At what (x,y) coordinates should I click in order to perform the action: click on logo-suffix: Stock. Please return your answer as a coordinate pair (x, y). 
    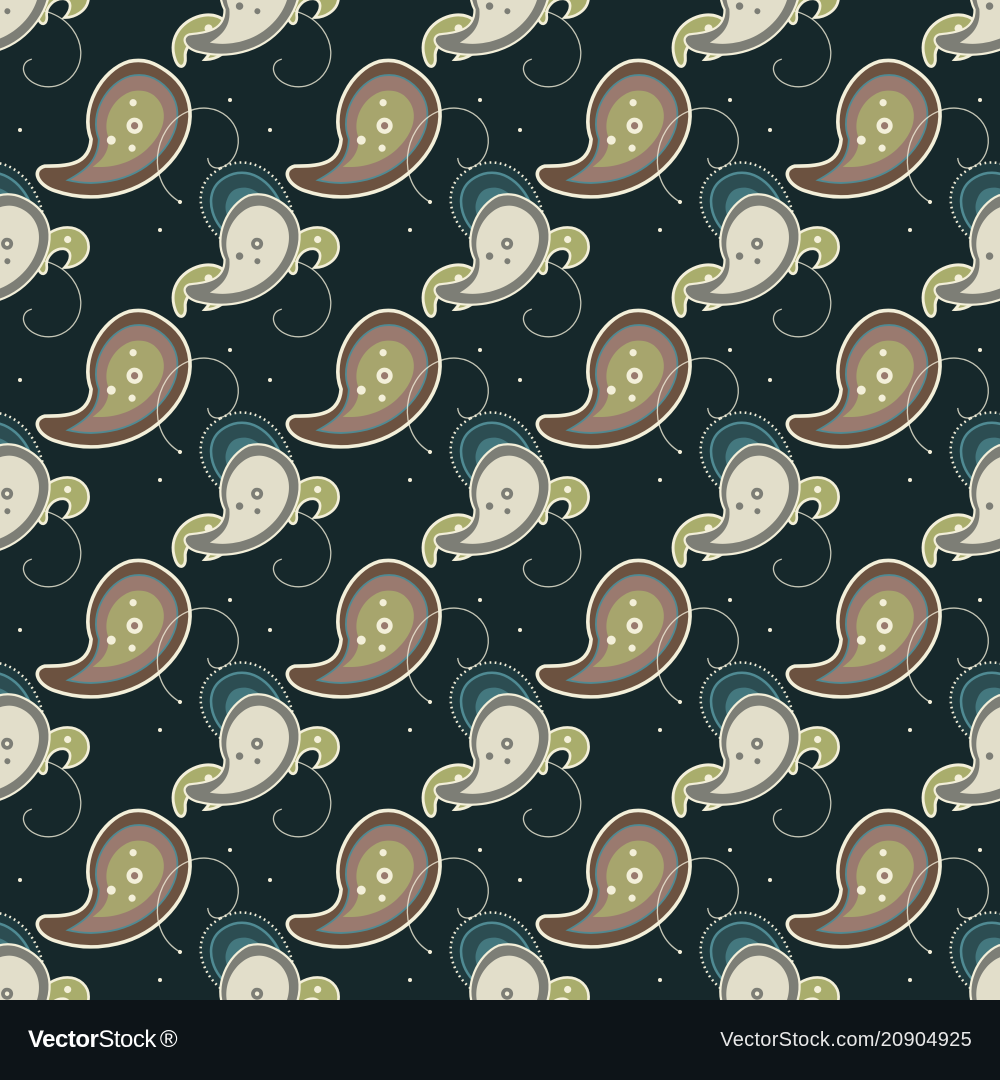
    Looking at the image, I should click on (127, 1039).